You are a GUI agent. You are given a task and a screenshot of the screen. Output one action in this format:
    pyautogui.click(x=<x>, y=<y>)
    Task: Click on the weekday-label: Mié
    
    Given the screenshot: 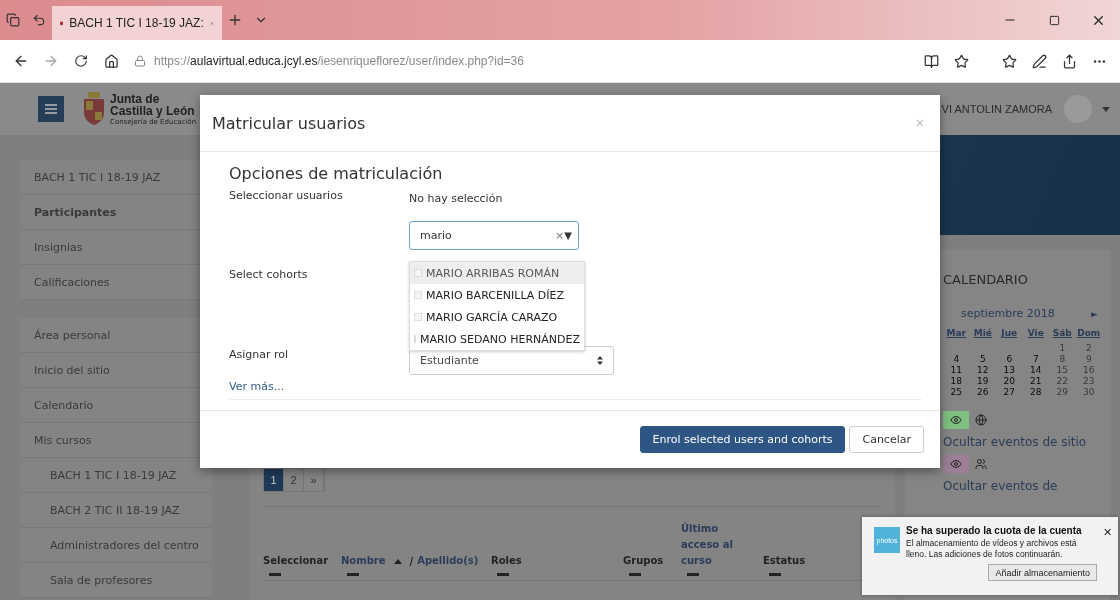 What is the action you would take?
    pyautogui.click(x=982, y=333)
    